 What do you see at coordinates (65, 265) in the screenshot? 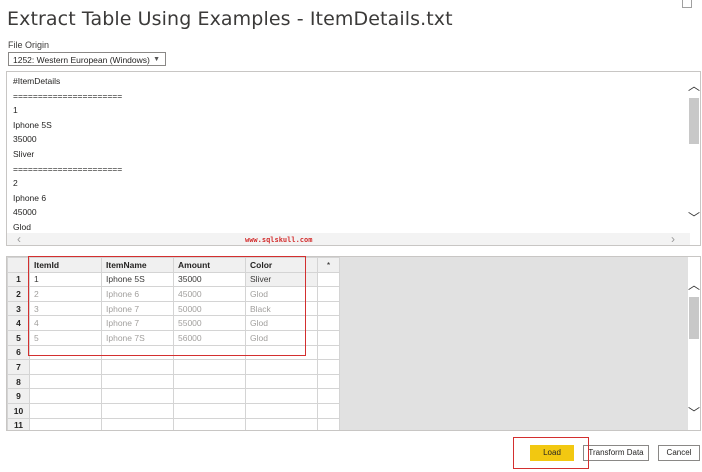
I see `column-header: ItemId` at bounding box center [65, 265].